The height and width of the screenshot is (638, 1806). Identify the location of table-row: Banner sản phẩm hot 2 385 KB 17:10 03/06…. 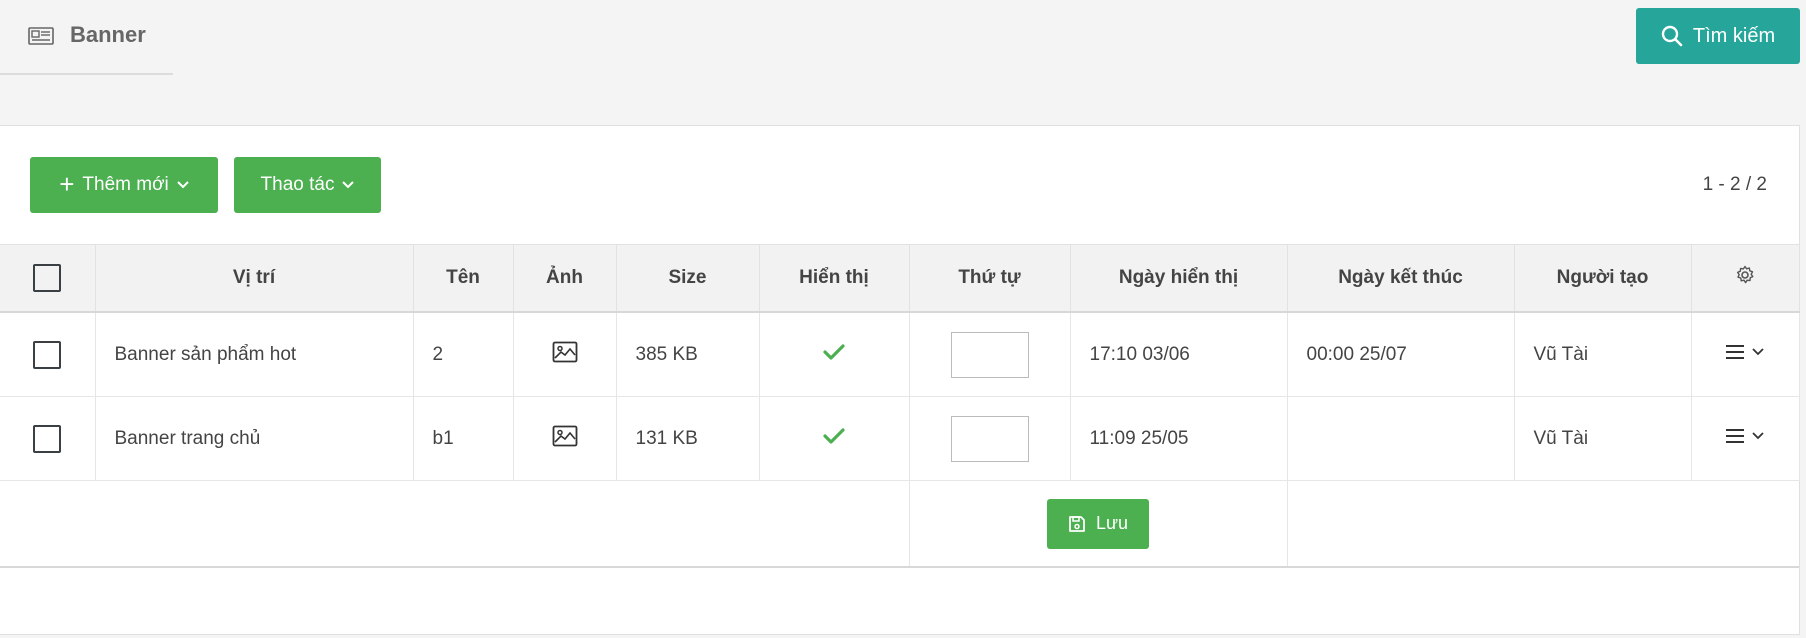
(900, 354).